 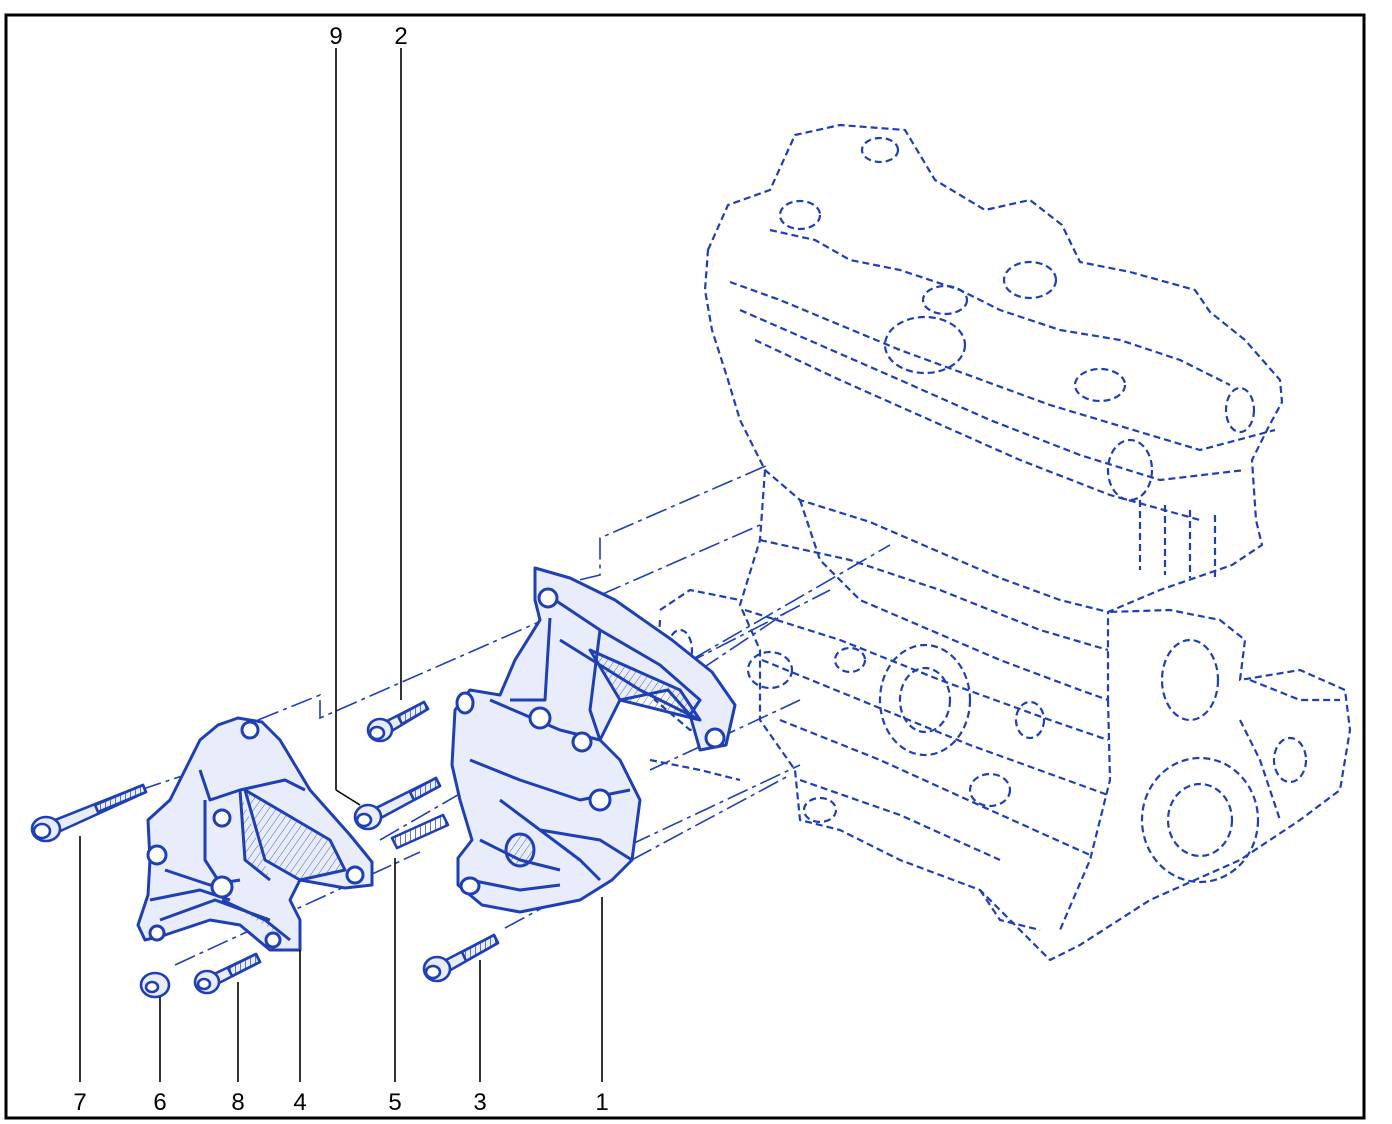 What do you see at coordinates (255, 834) in the screenshot?
I see `bracket-secondary` at bounding box center [255, 834].